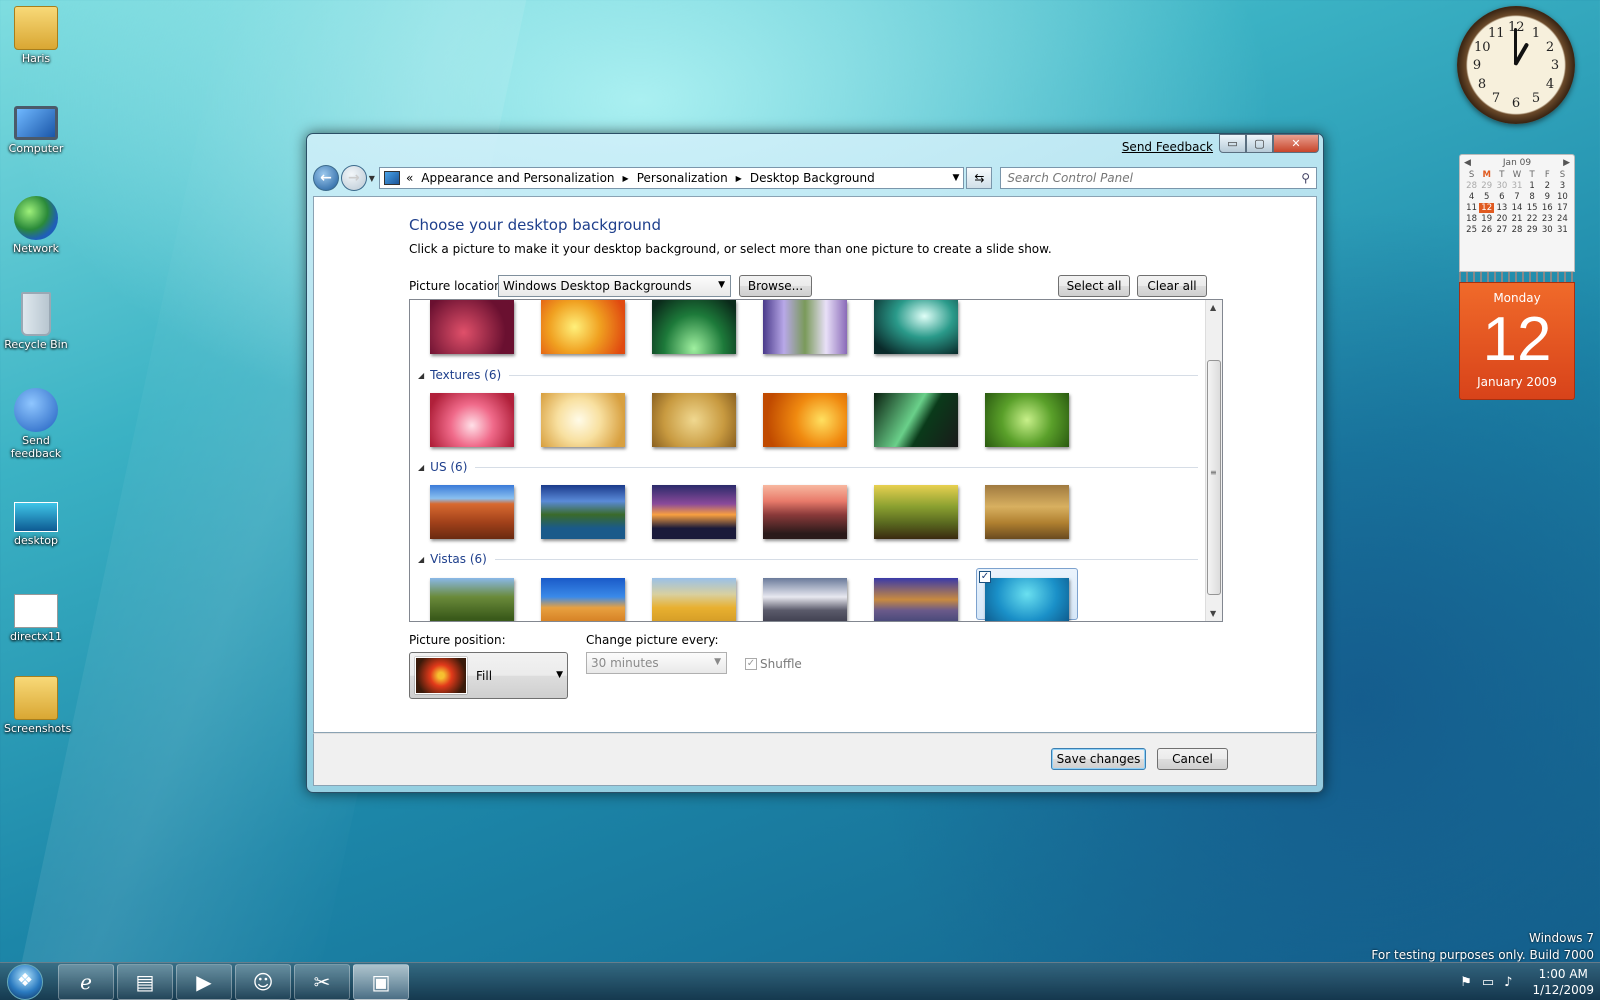 Image resolution: width=1600 pixels, height=1000 pixels. Describe the element at coordinates (36, 225) in the screenshot. I see `desktop-icon-network: Network` at that location.